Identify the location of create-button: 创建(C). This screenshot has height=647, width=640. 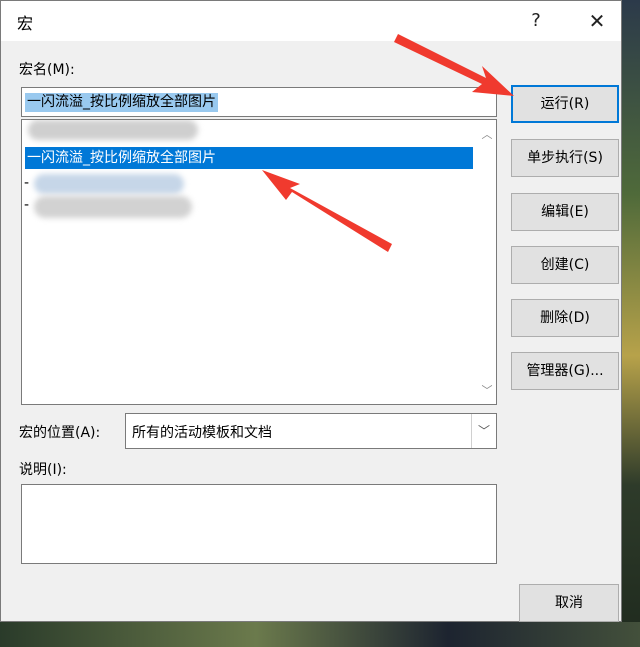
(565, 265).